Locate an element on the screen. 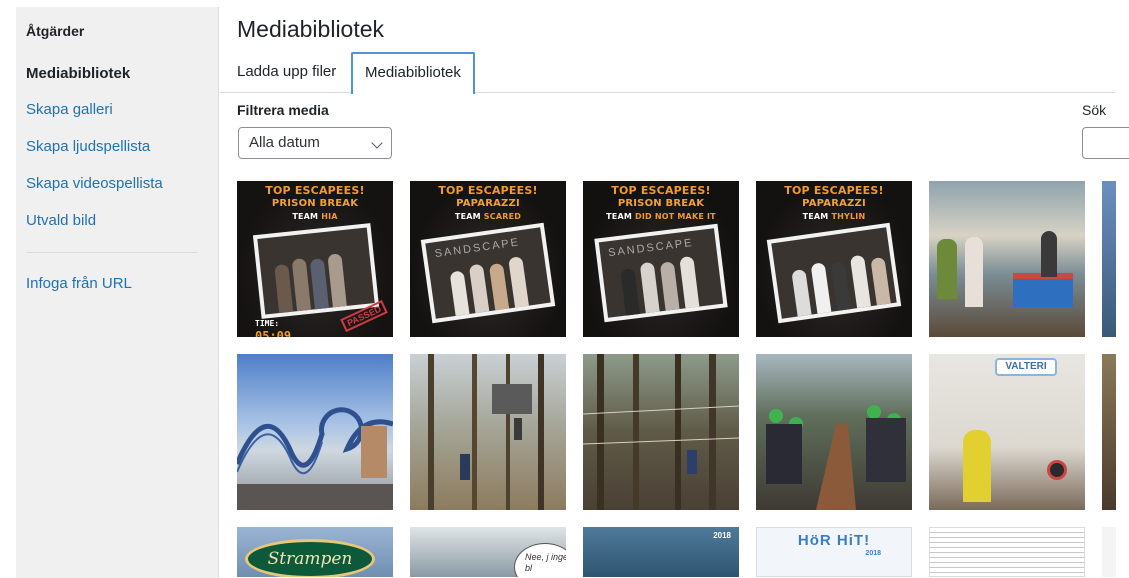 The image size is (1129, 578). attachment-thumb: Strampen is located at coordinates (315, 552).